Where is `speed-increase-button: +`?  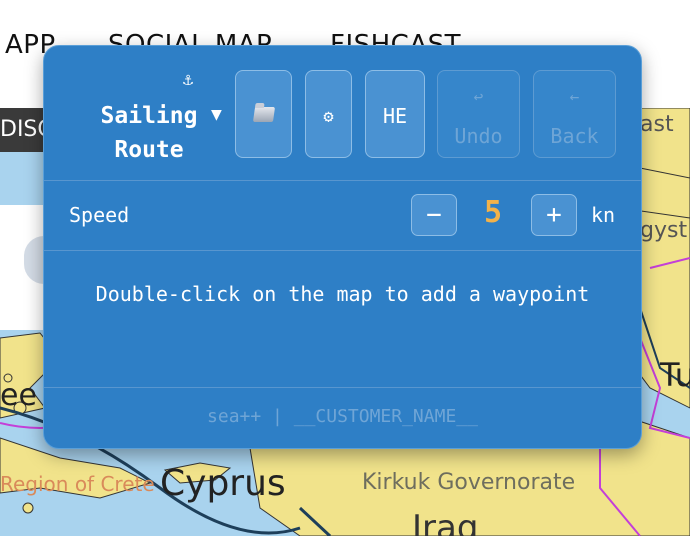 speed-increase-button: + is located at coordinates (554, 215).